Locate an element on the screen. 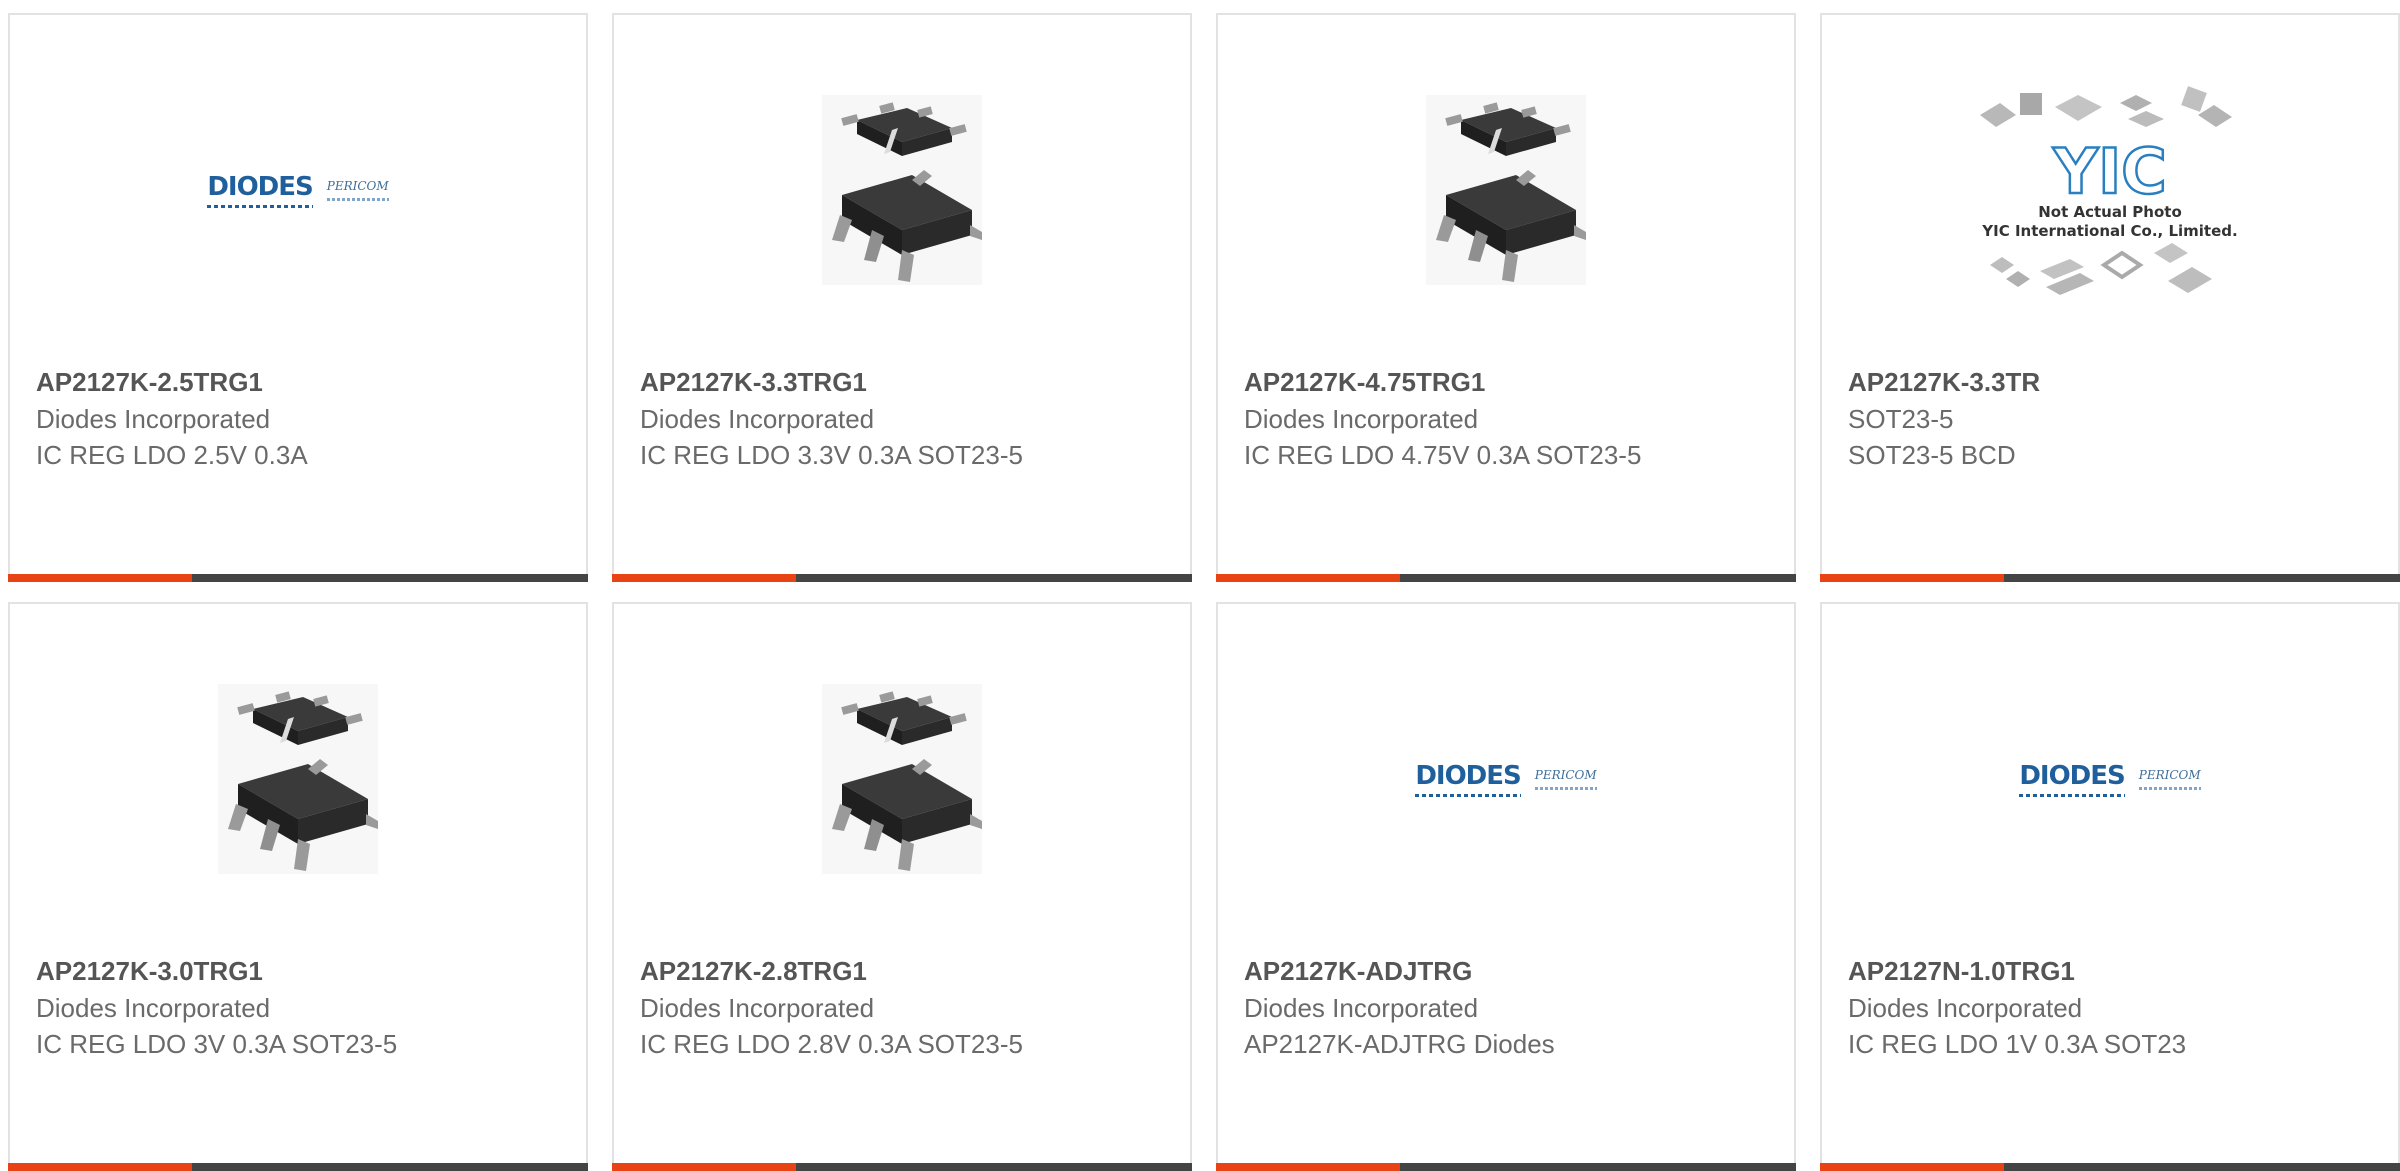 Image resolution: width=2400 pixels, height=1171 pixels. part-number-link: AP2127K-4.75TRG1 is located at coordinates (1454, 382).